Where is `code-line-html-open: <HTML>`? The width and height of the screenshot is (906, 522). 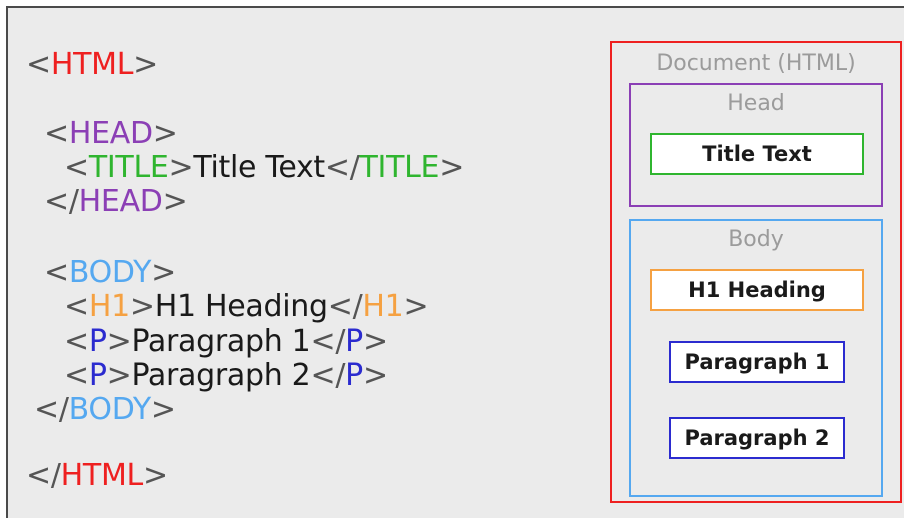 code-line-html-open: <HTML> is located at coordinates (92, 65).